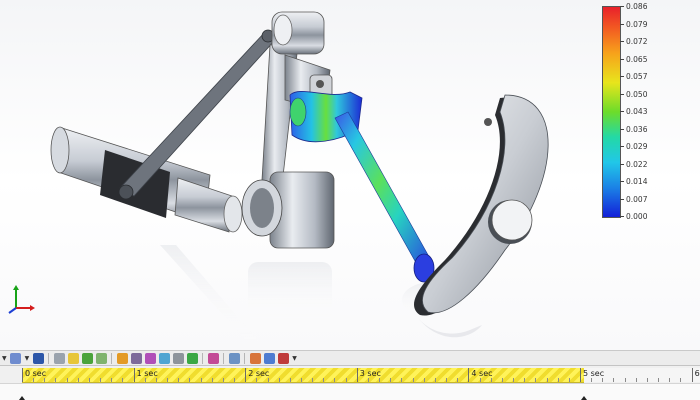  What do you see at coordinates (384, 197) in the screenshot?
I see `stress-rod` at bounding box center [384, 197].